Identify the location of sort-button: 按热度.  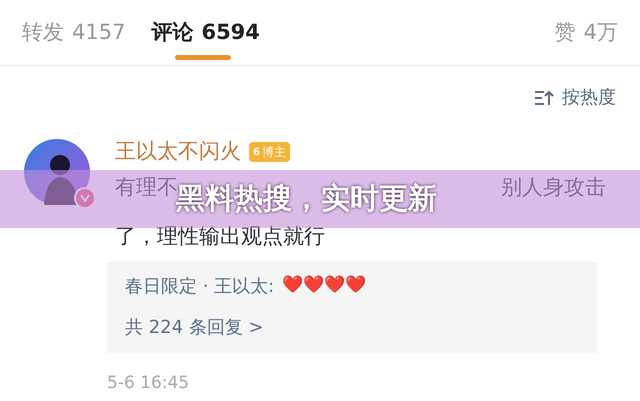
(575, 97).